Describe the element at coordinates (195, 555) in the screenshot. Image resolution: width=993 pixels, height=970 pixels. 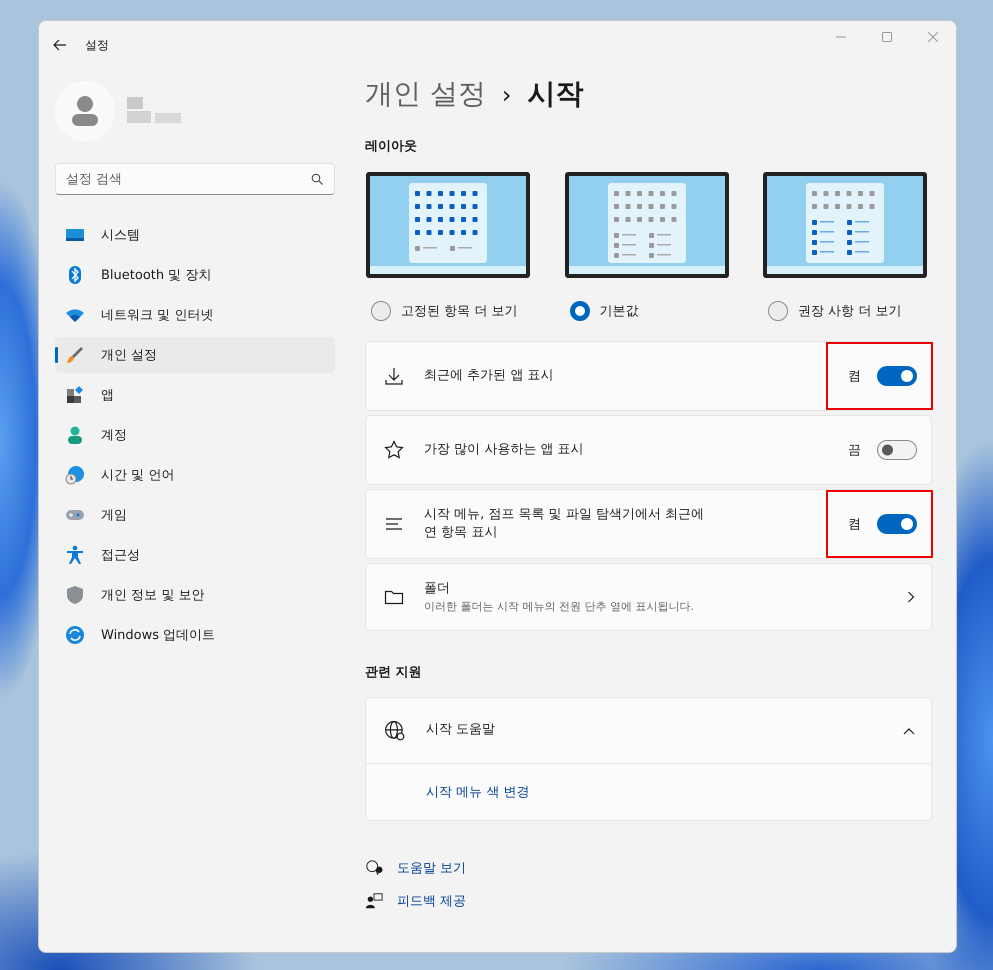
I see `sidebar-item: 접근성` at that location.